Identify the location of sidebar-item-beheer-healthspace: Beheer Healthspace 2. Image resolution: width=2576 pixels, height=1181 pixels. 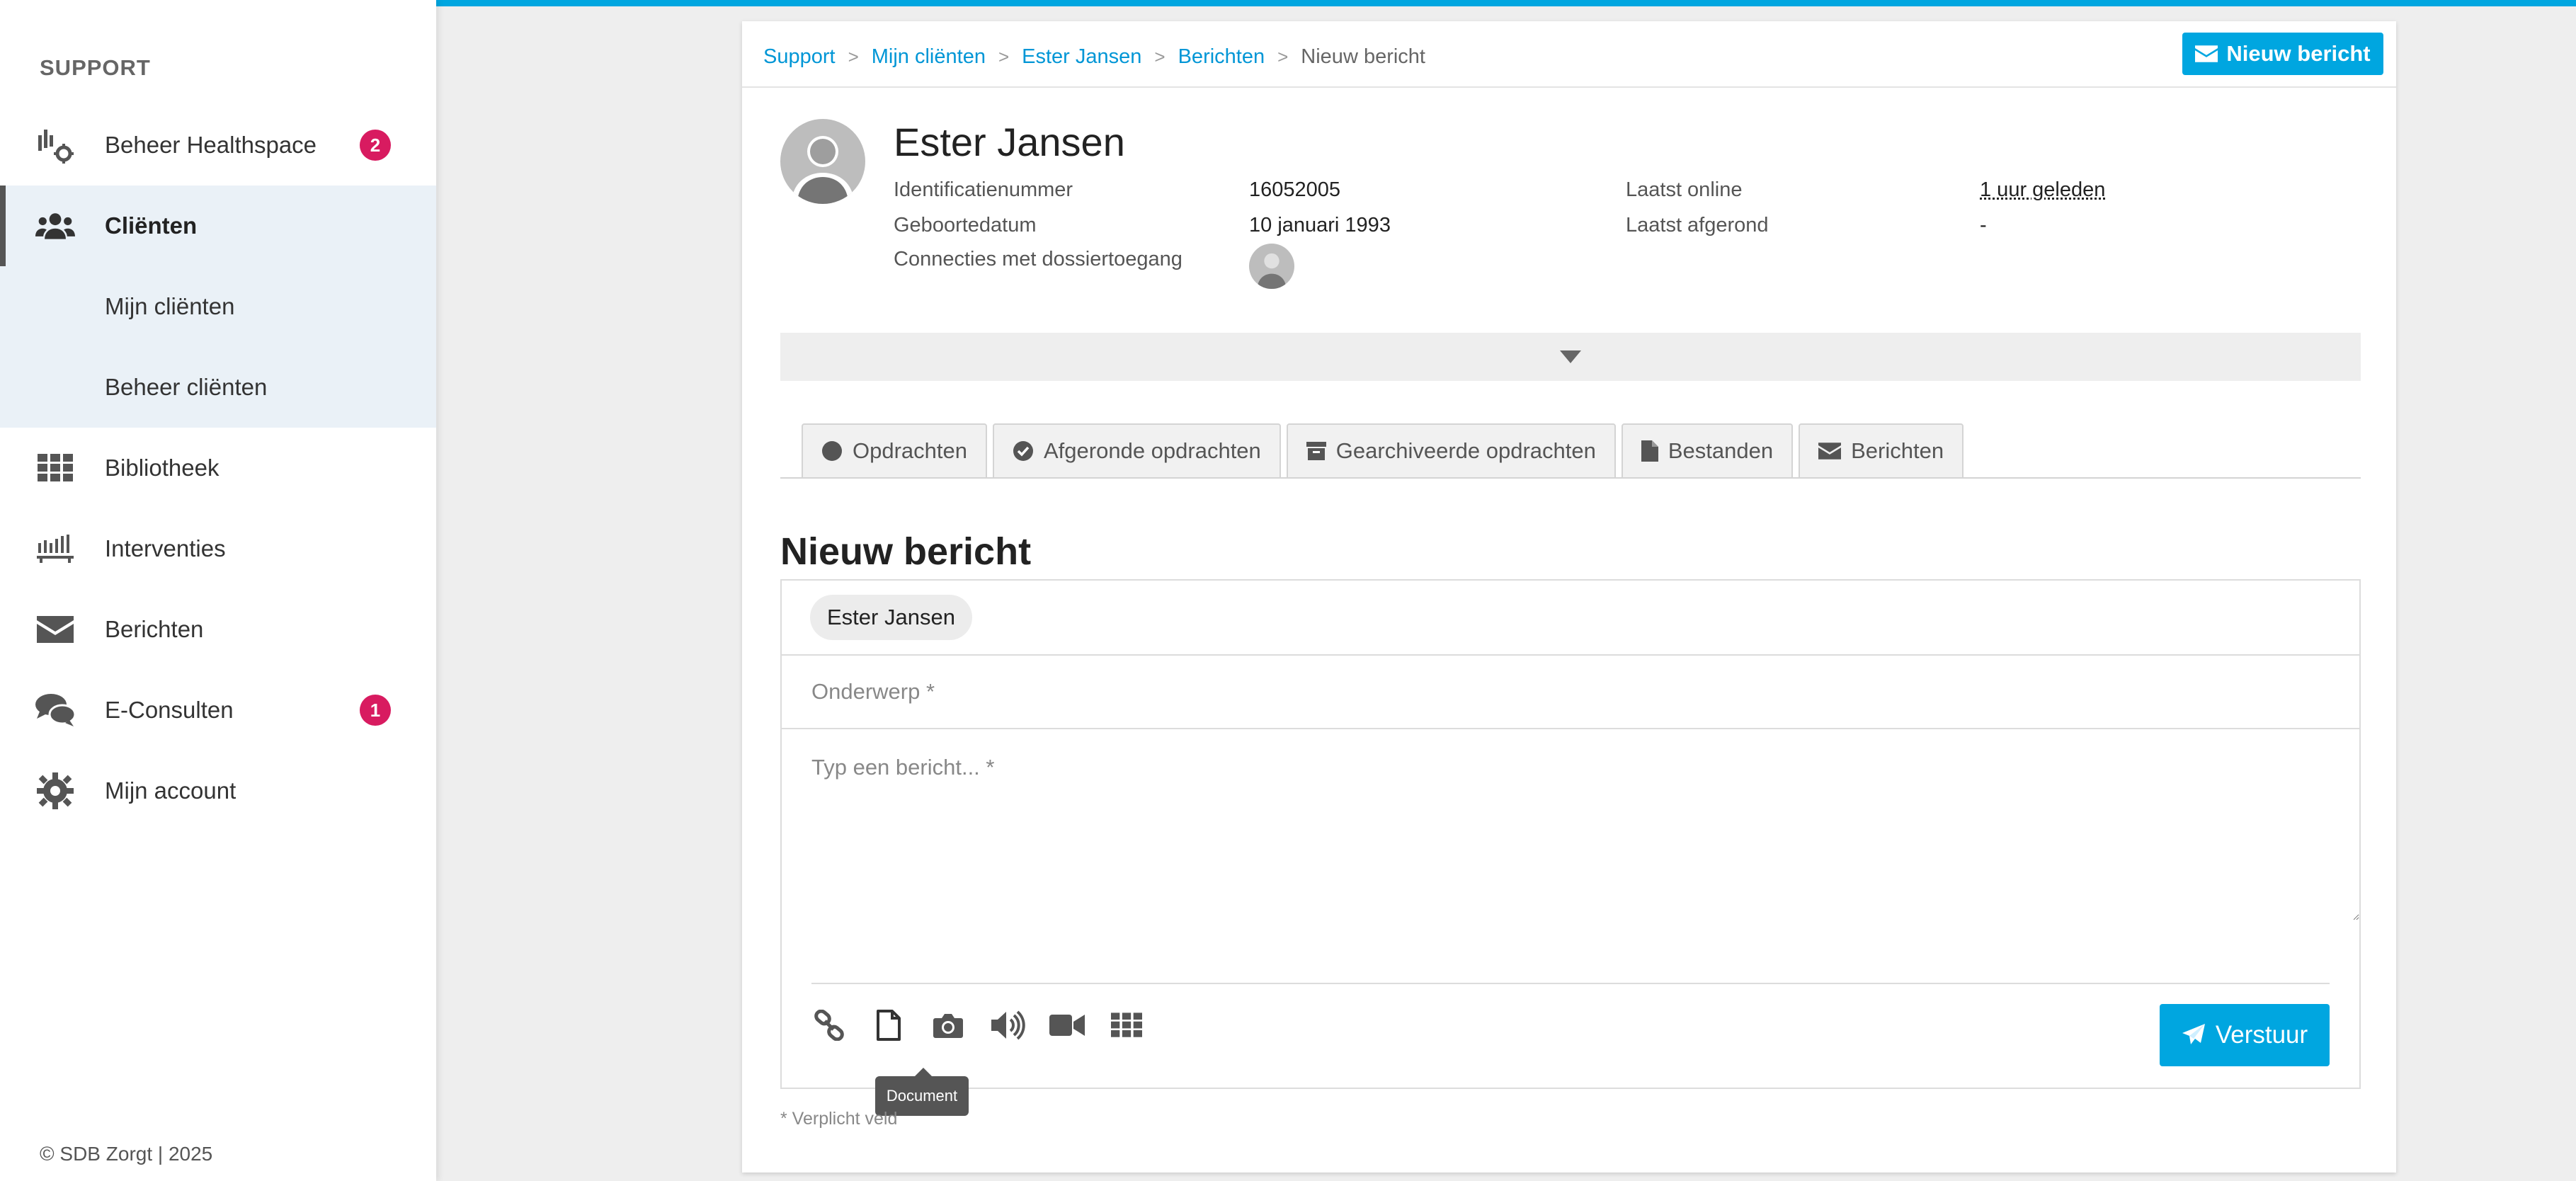
(218, 145).